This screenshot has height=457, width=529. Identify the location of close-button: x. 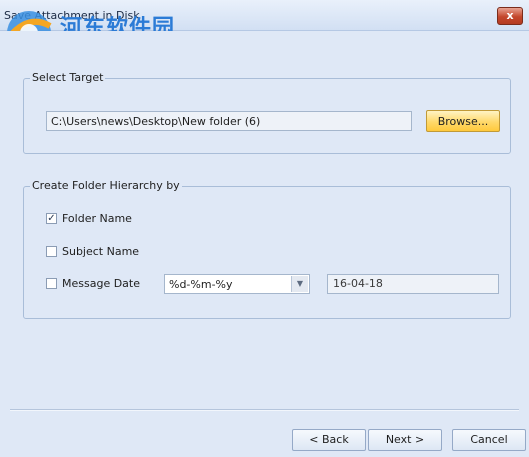
(510, 16).